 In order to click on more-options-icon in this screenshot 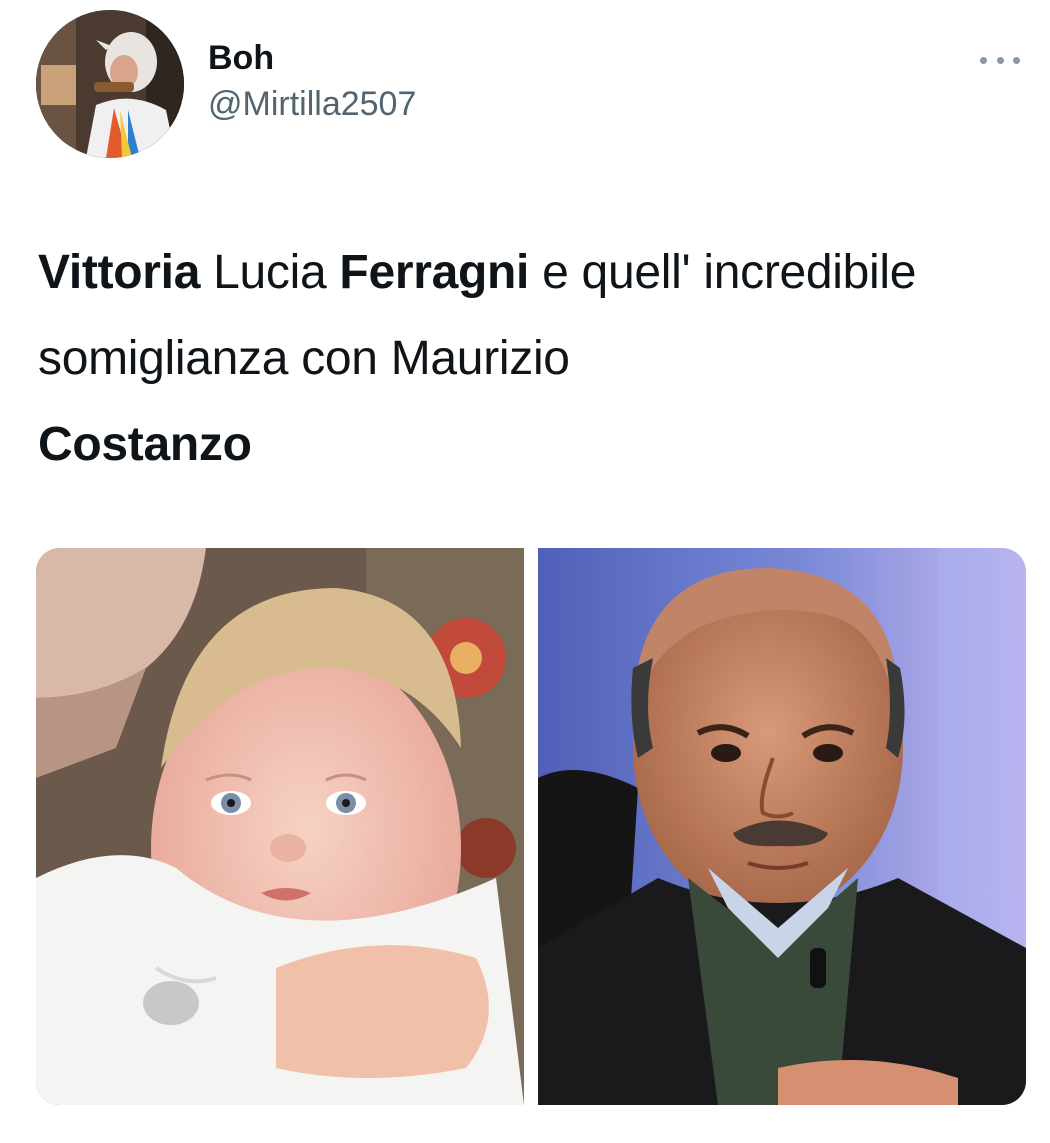, I will do `click(1000, 60)`.